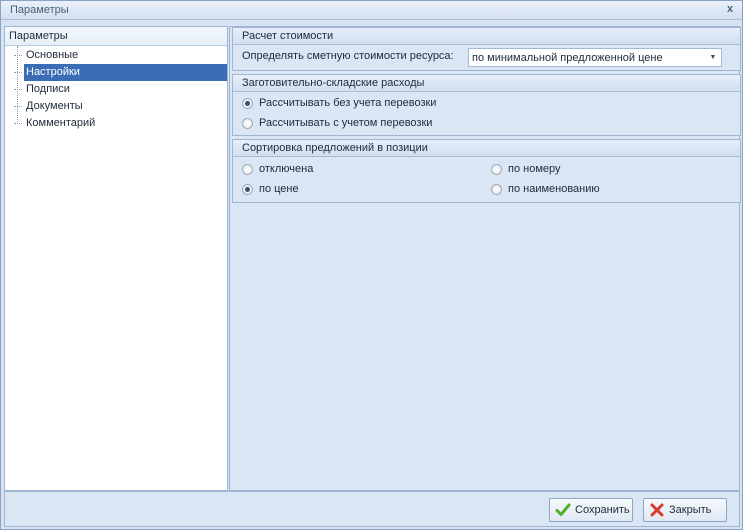  What do you see at coordinates (286, 169) in the screenshot?
I see `radio-label: отключена` at bounding box center [286, 169].